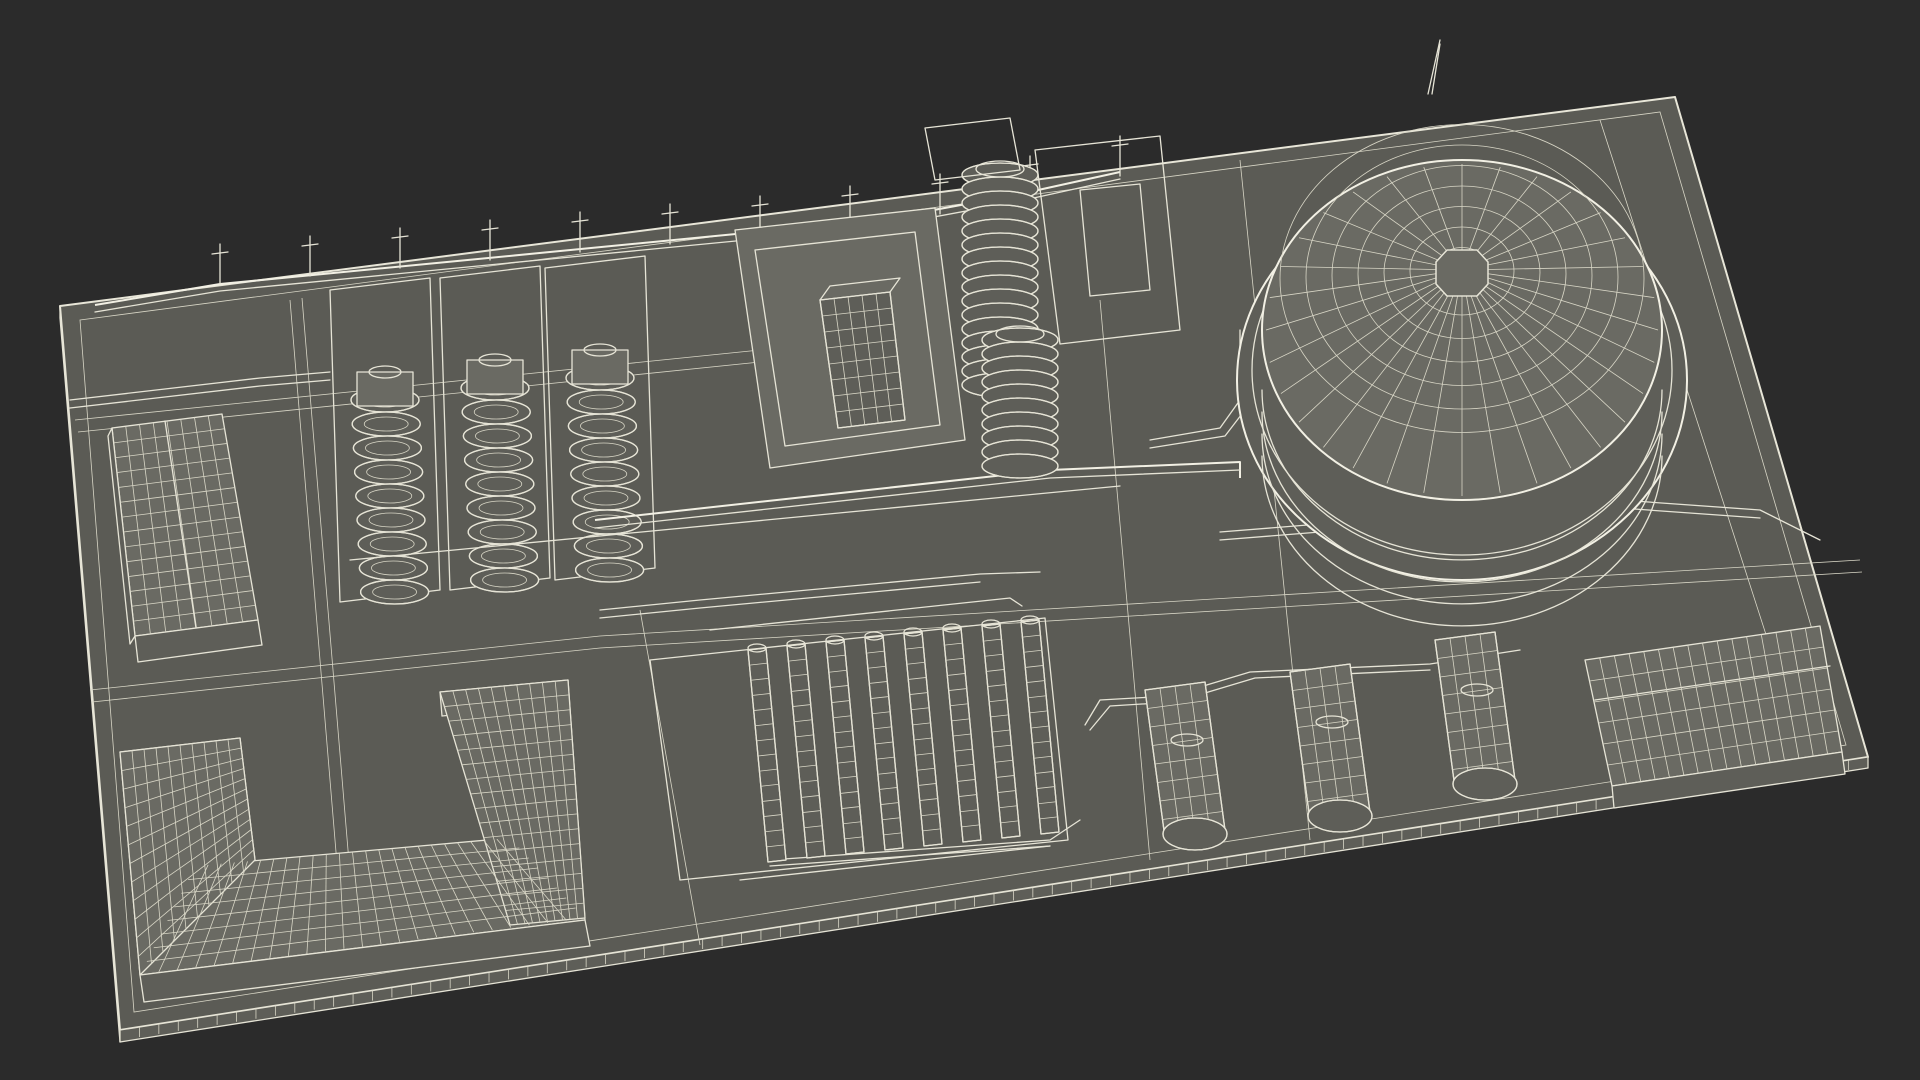 The width and height of the screenshot is (1920, 1080). What do you see at coordinates (1434, 67) in the screenshot?
I see `antenna` at bounding box center [1434, 67].